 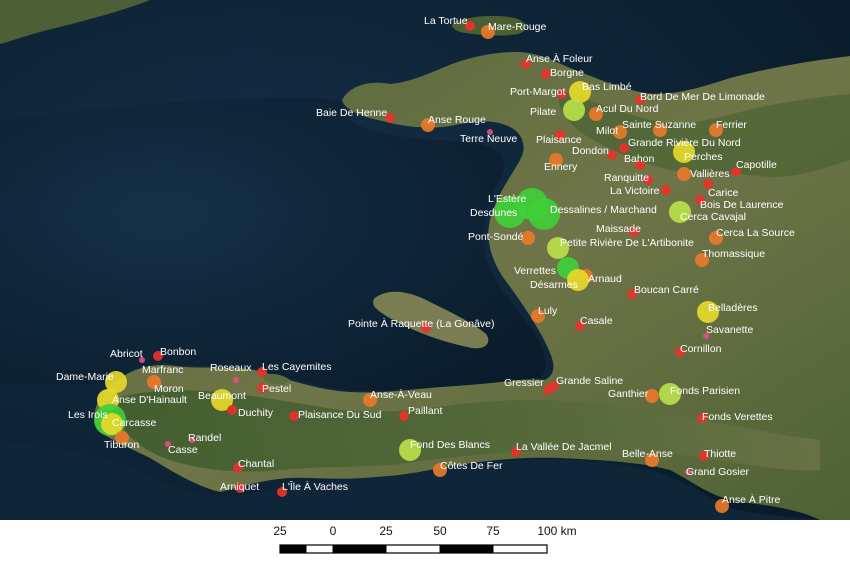 I want to click on scale-bar: 25 0 25 50 75 100 km, so click(x=425, y=539).